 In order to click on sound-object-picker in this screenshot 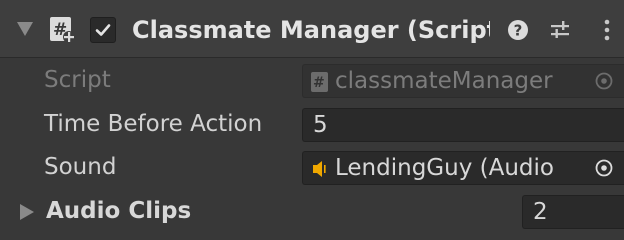, I will do `click(604, 168)`.